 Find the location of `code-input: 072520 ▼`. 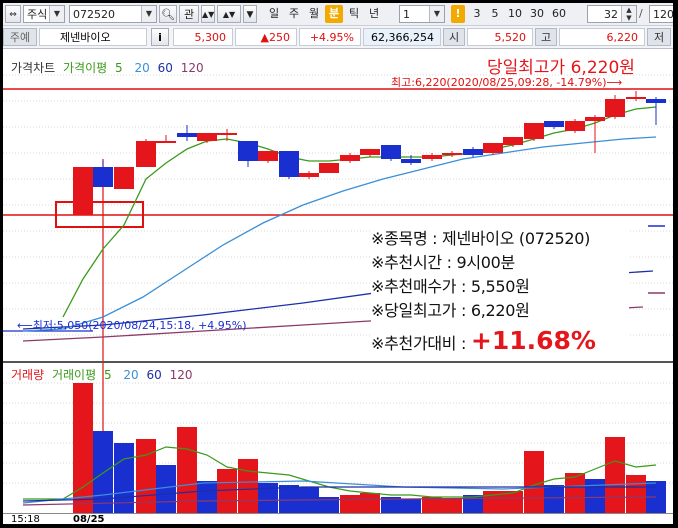

code-input: 072520 ▼ is located at coordinates (113, 14).